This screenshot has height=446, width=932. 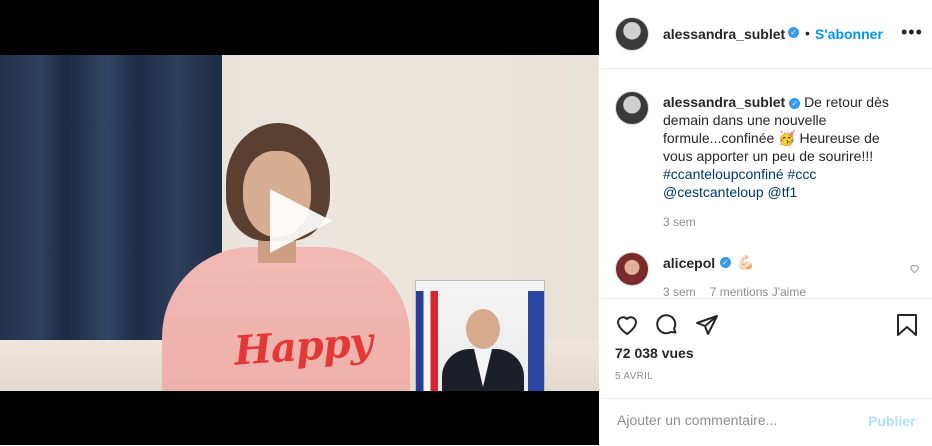 What do you see at coordinates (654, 353) in the screenshot?
I see `view-count: 72 038 vues` at bounding box center [654, 353].